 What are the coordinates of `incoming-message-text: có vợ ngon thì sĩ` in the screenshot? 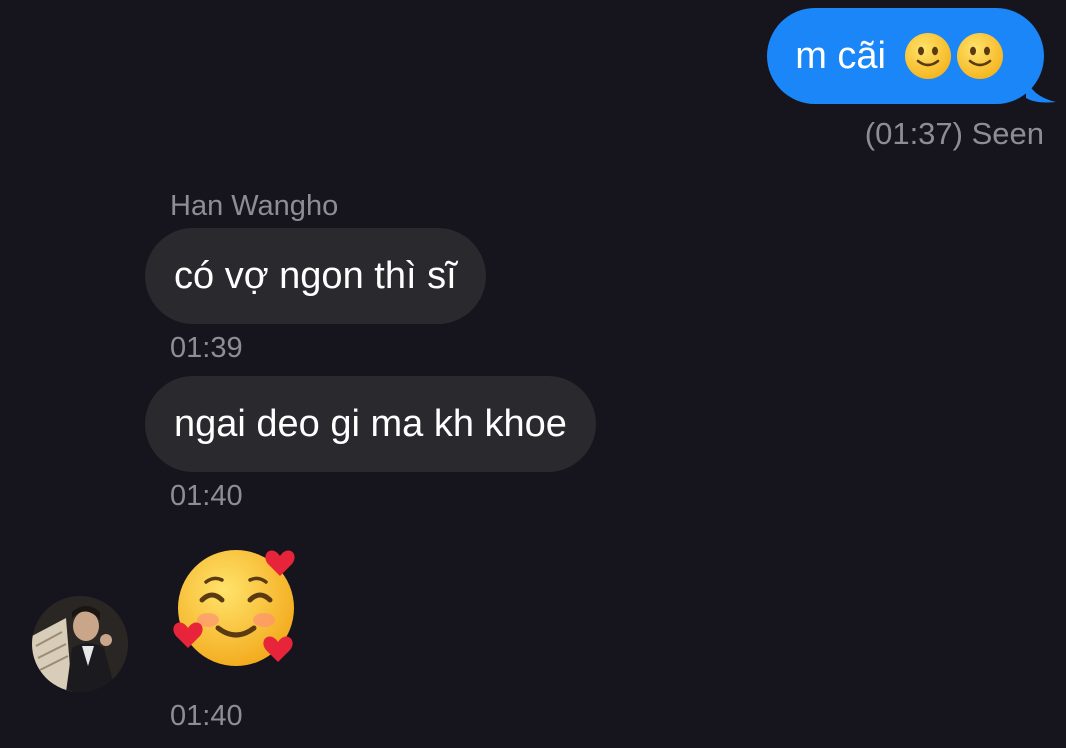 It's located at (315, 275).